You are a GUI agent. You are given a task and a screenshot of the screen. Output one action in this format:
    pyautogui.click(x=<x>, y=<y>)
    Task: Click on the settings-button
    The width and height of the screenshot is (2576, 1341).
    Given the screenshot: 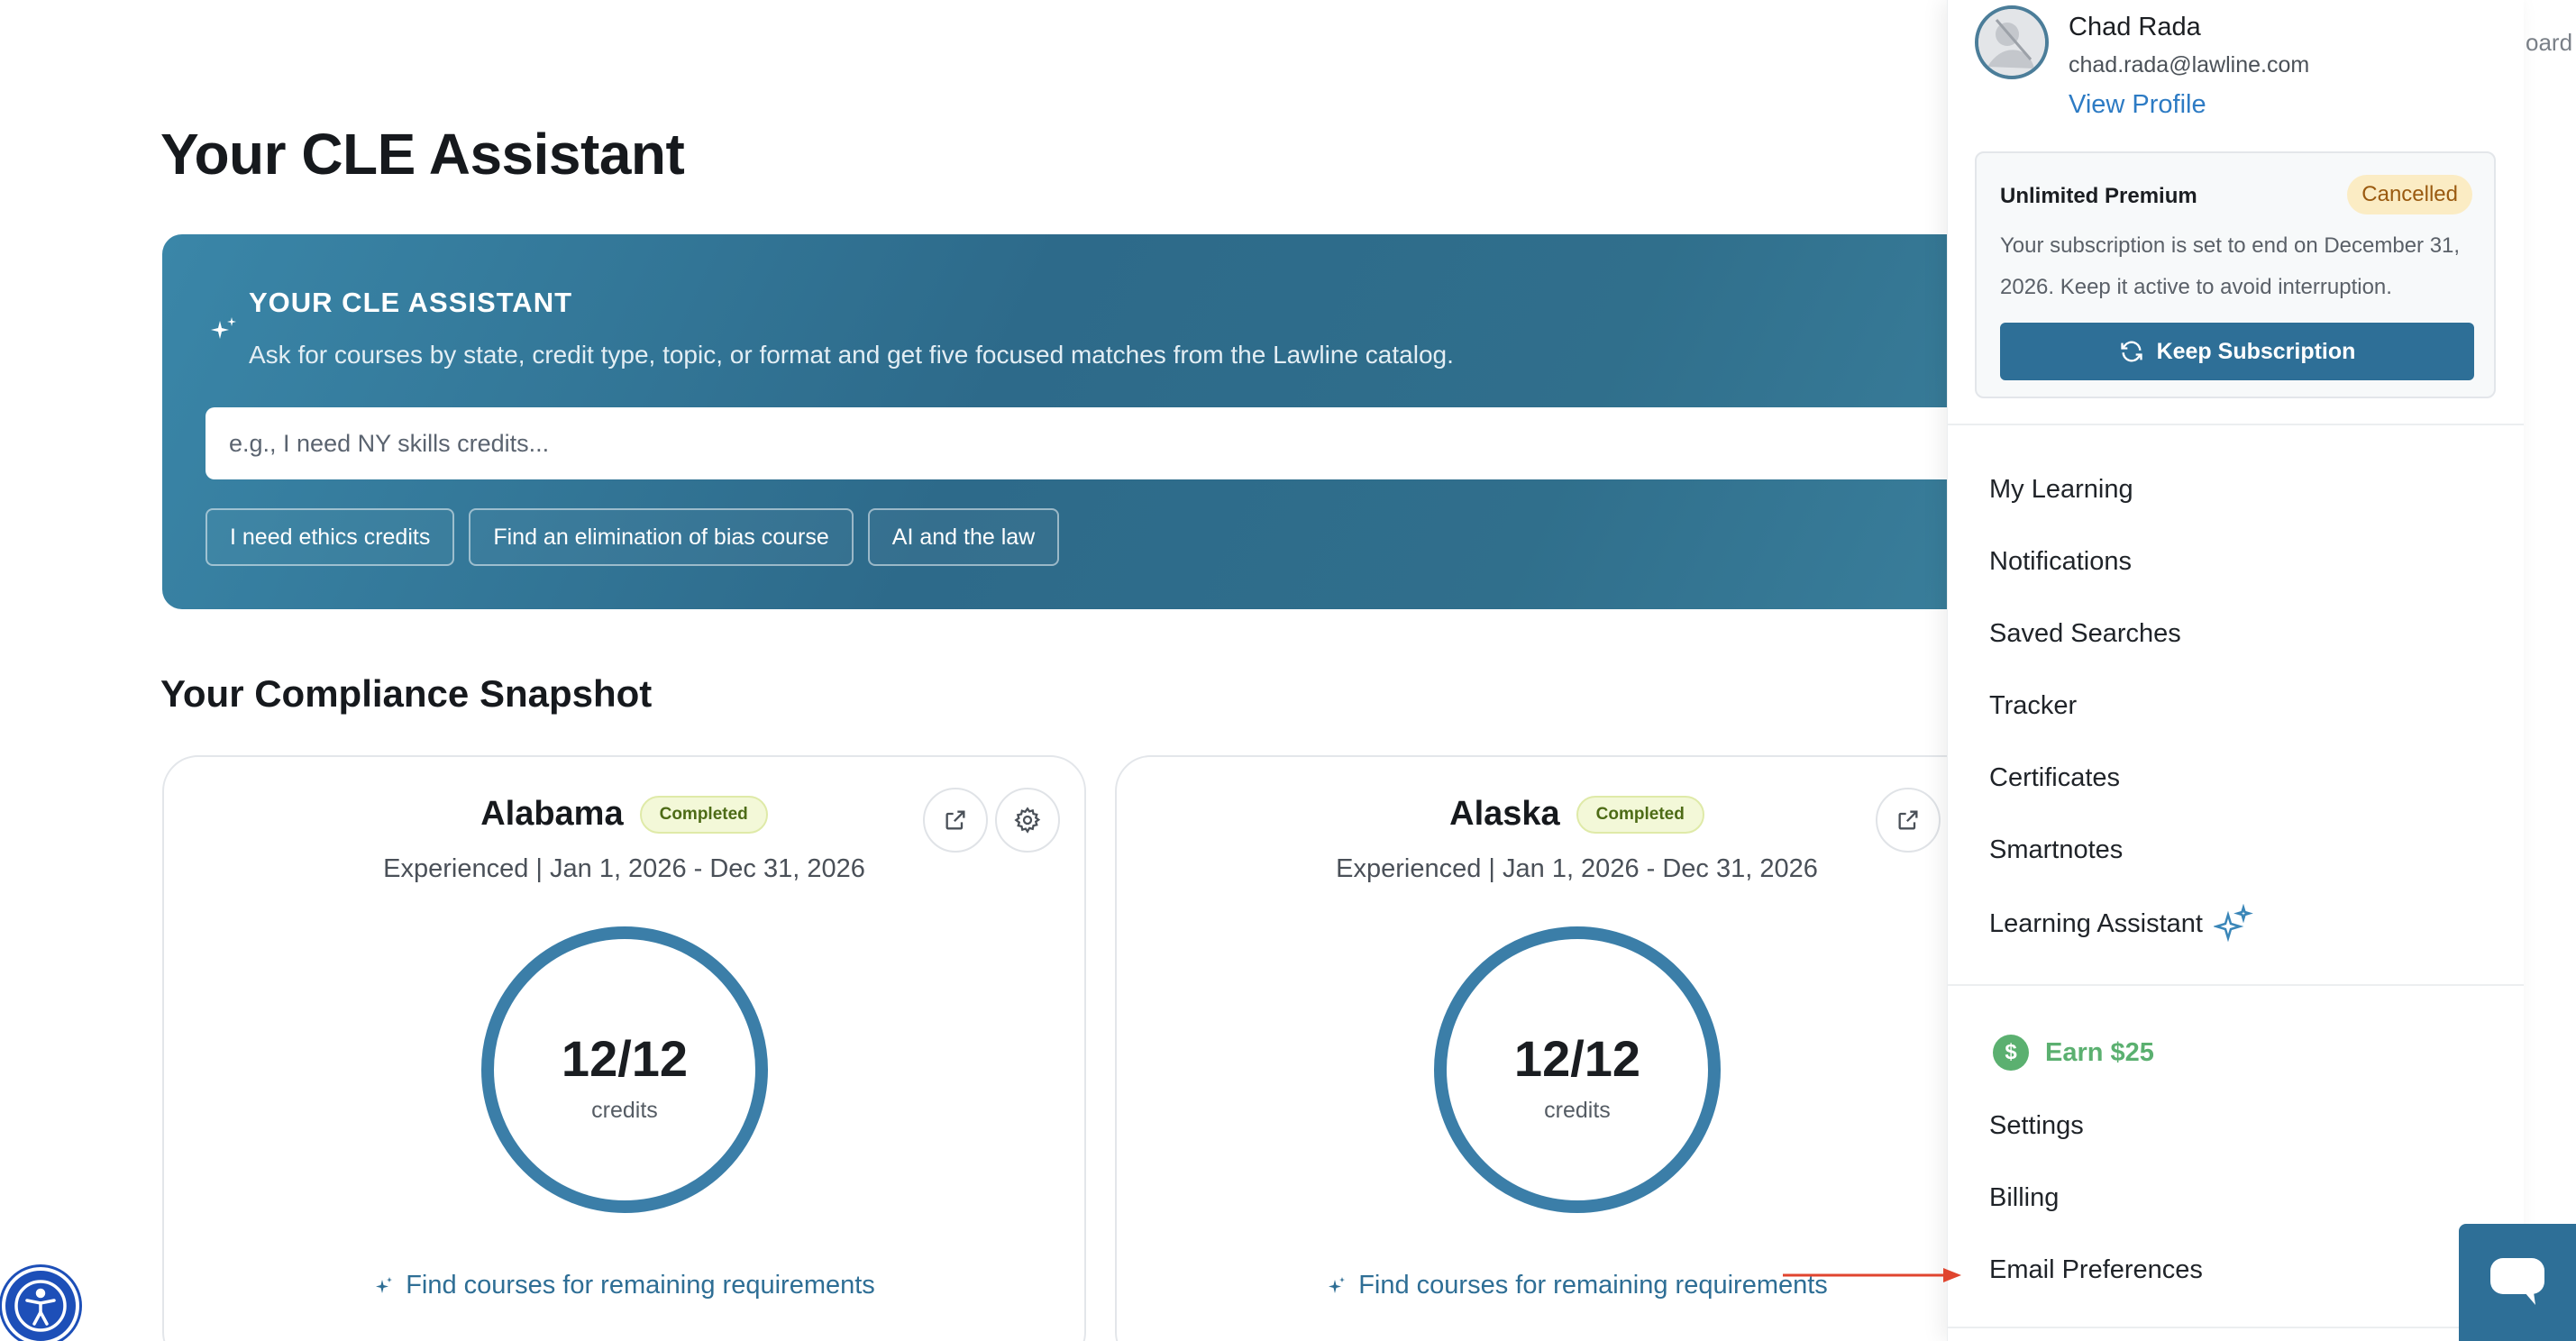 What is the action you would take?
    pyautogui.click(x=1027, y=821)
    